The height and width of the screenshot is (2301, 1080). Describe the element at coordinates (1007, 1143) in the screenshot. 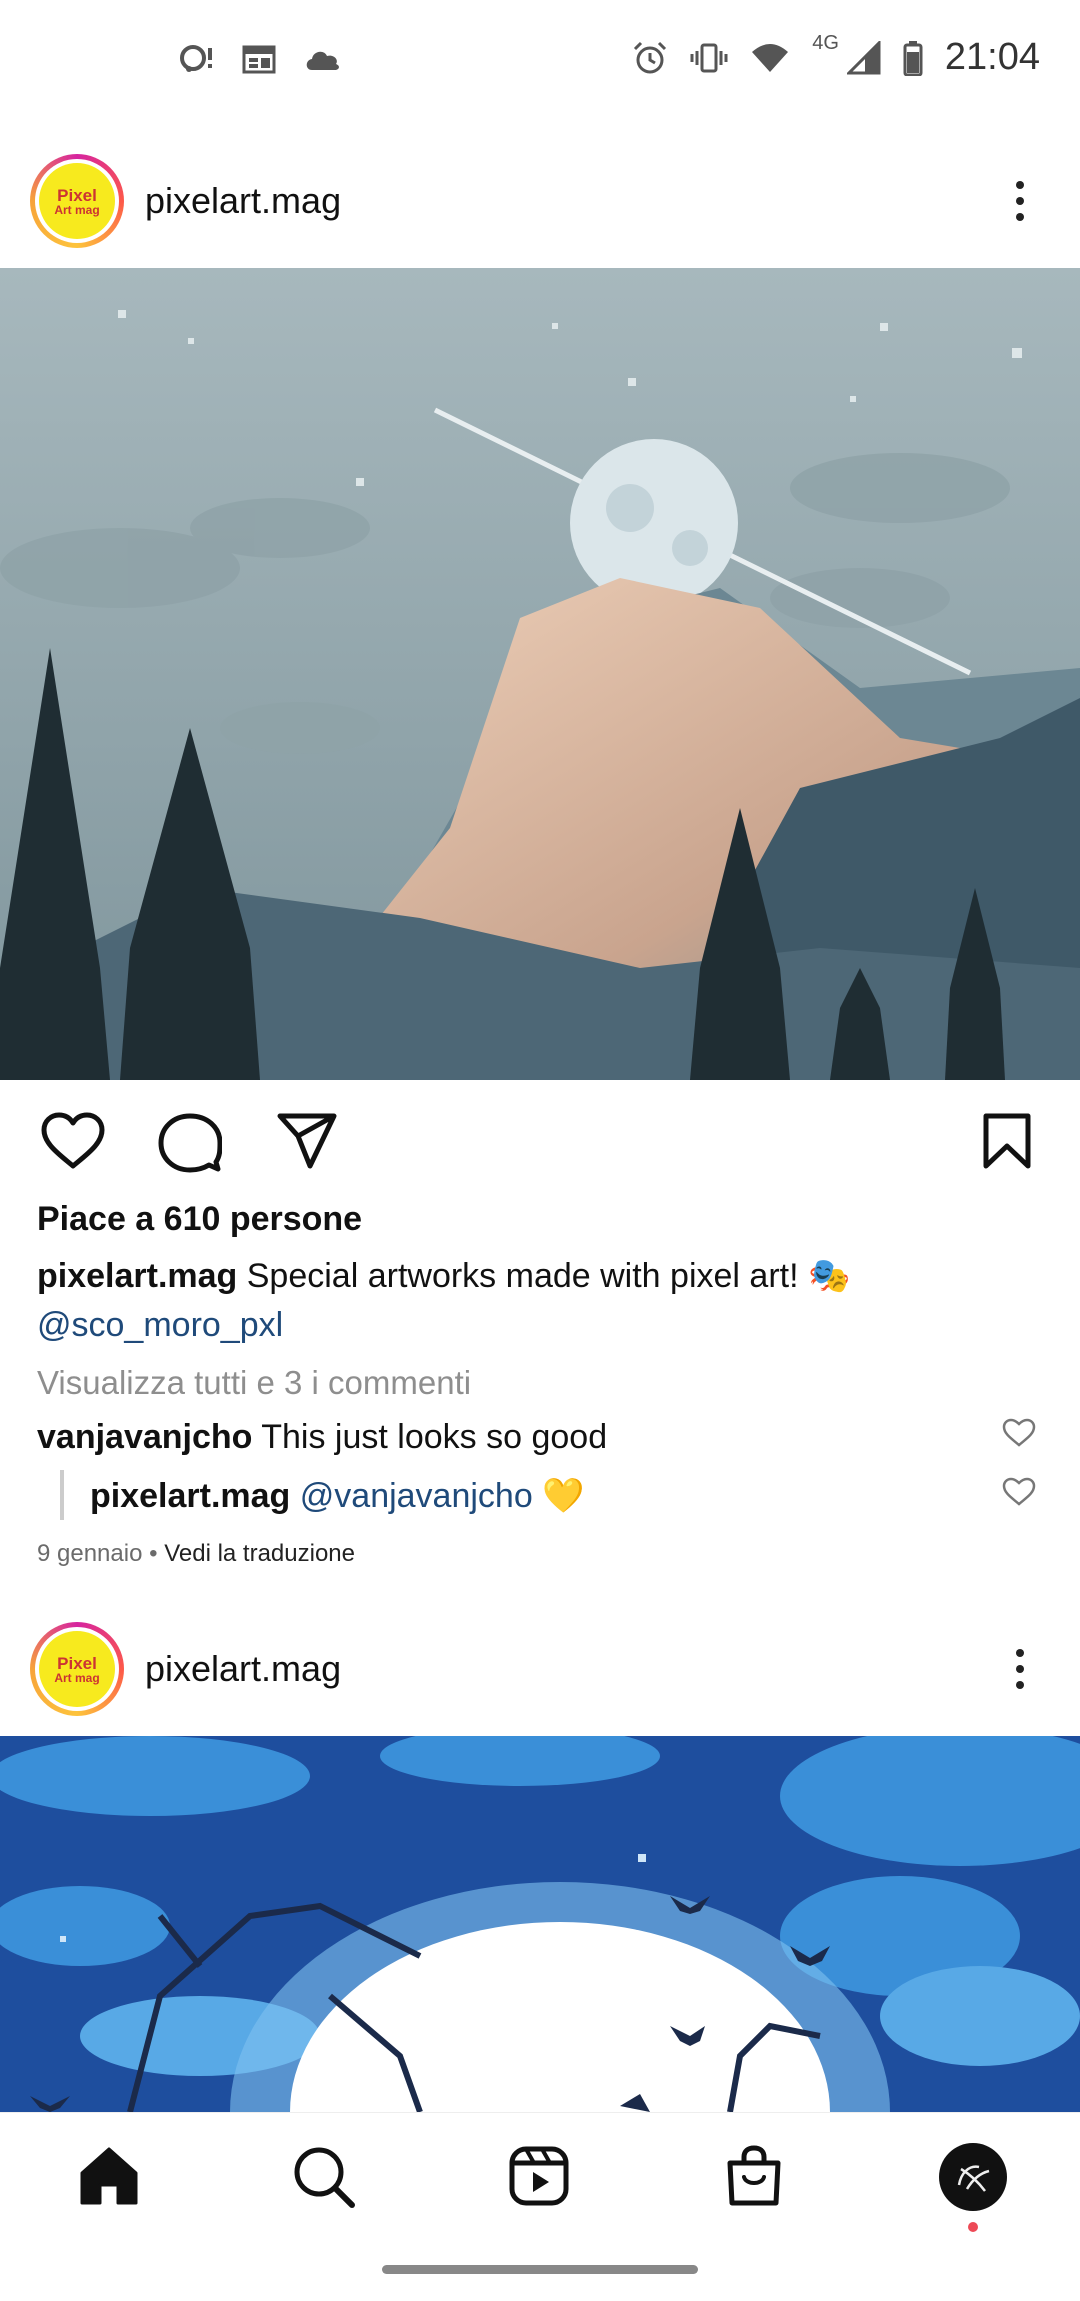

I see `bookmark-icon` at that location.